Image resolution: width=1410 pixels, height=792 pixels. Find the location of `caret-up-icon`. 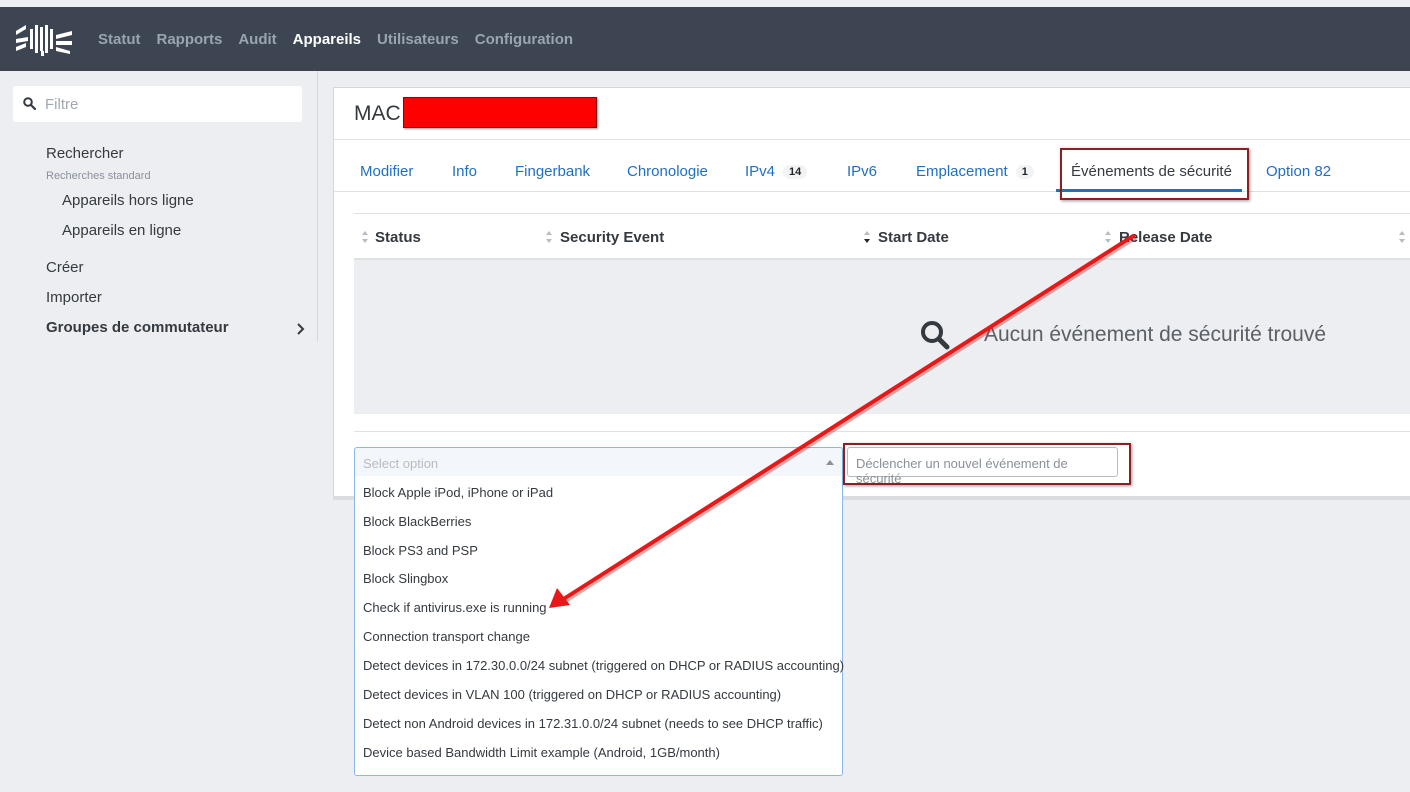

caret-up-icon is located at coordinates (830, 462).